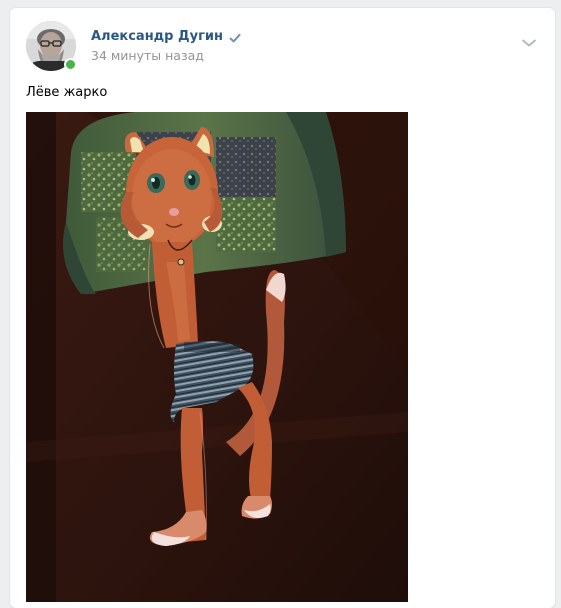 Image resolution: width=561 pixels, height=608 pixels. I want to click on post-text: Лёве жарко, so click(67, 92).